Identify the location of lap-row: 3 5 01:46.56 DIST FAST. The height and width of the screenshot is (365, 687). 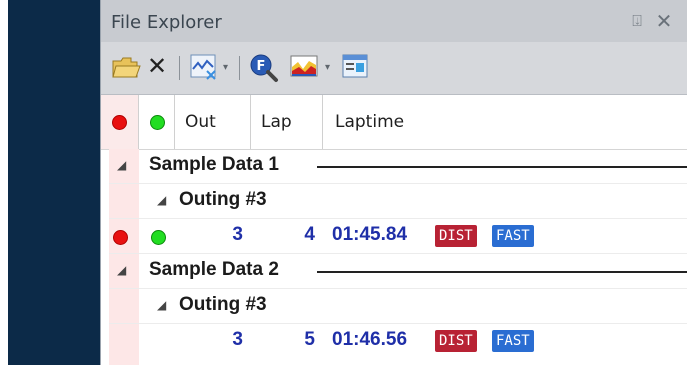
(398, 341).